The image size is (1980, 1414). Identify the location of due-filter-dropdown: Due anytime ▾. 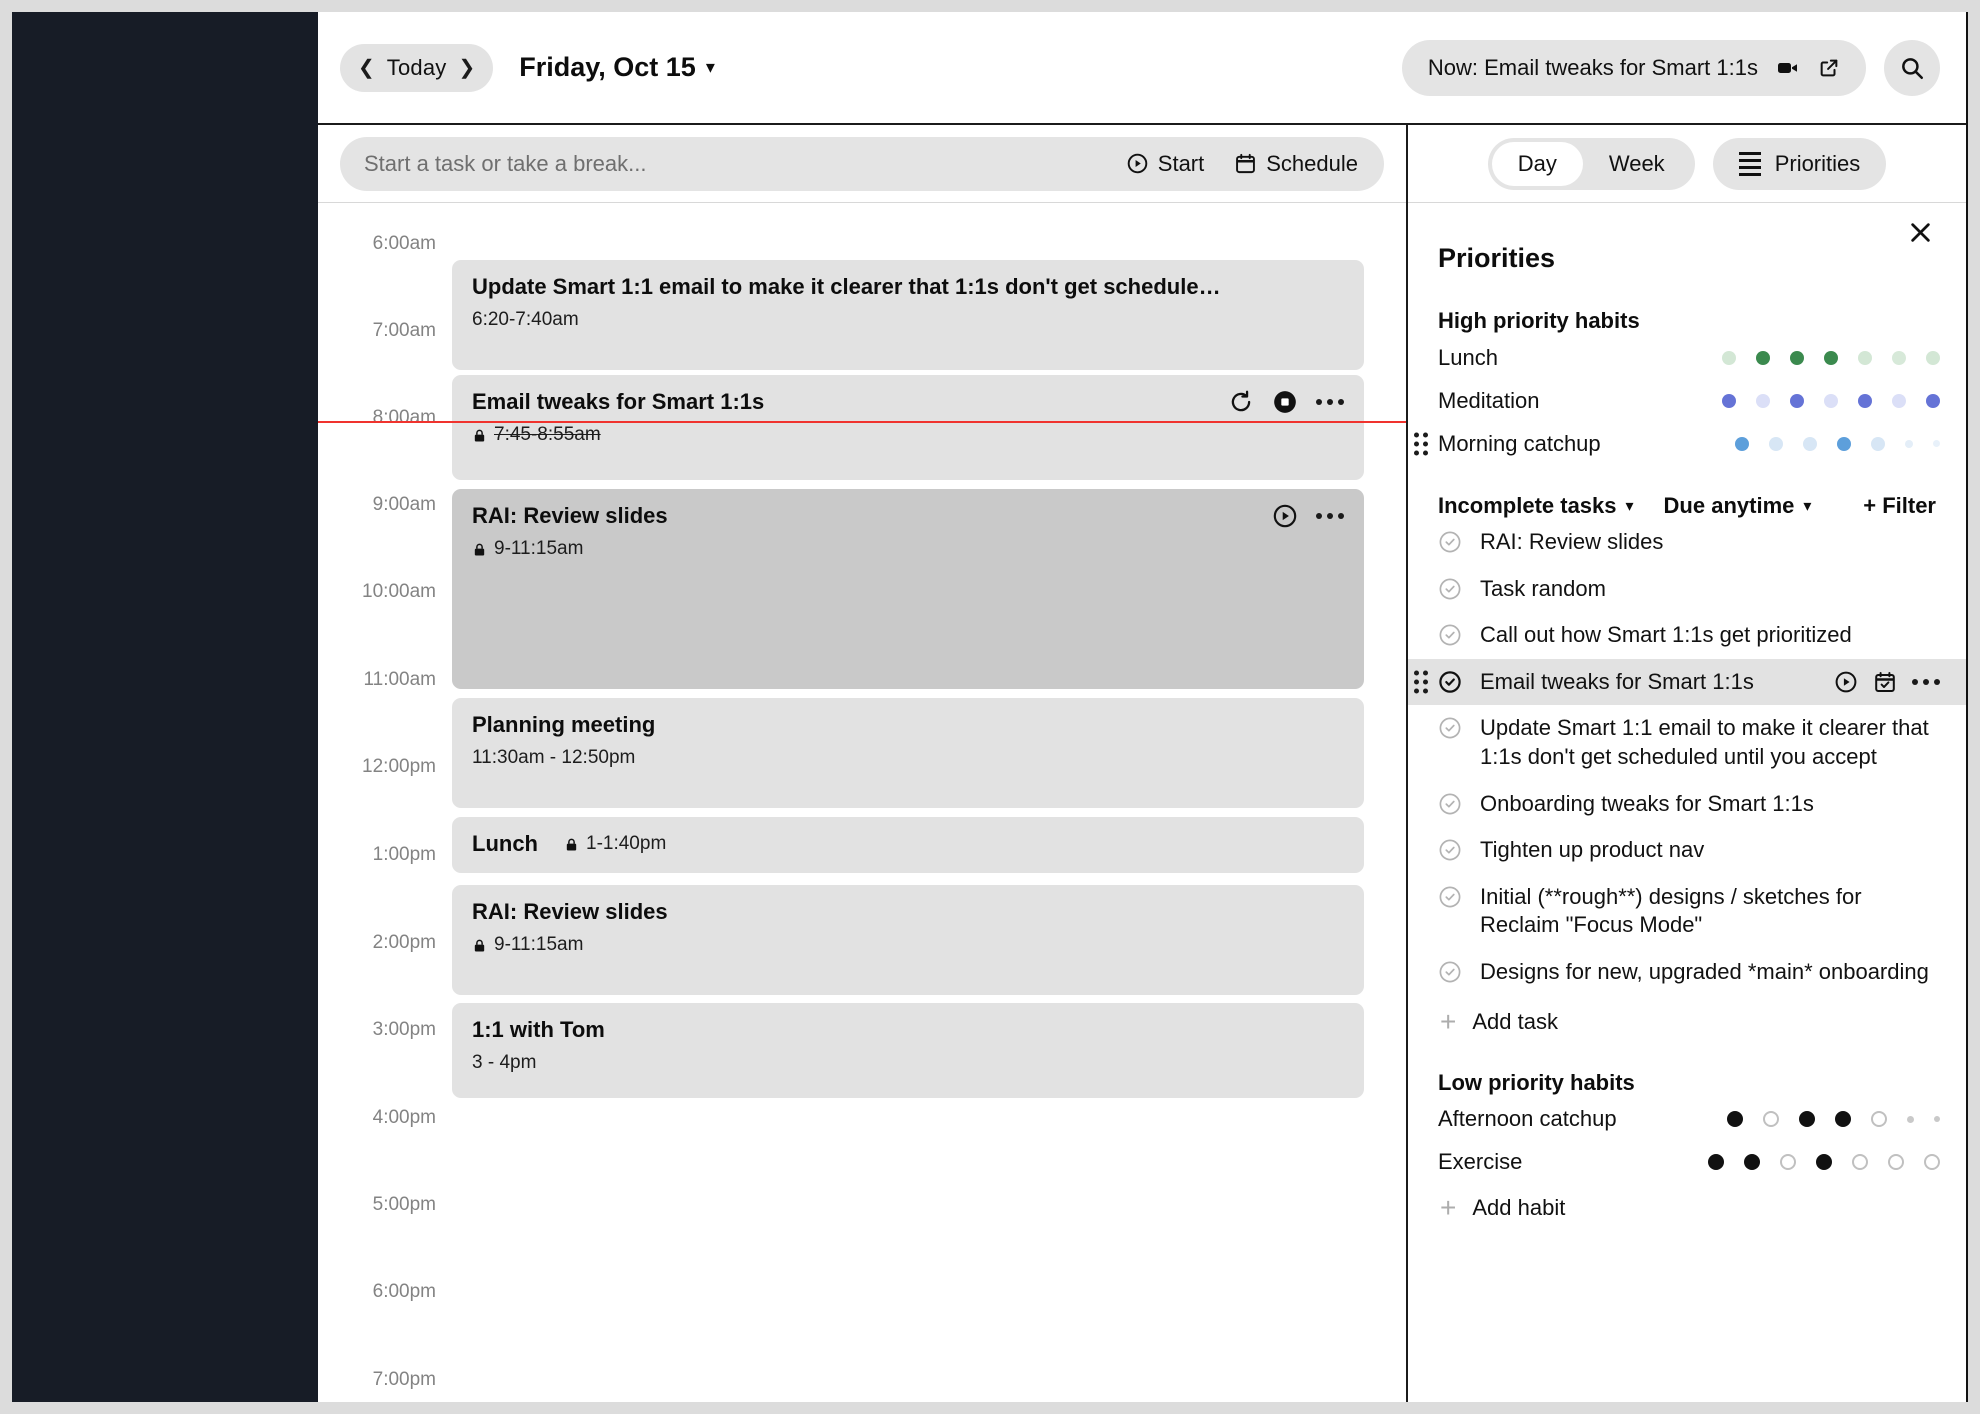
(1738, 506).